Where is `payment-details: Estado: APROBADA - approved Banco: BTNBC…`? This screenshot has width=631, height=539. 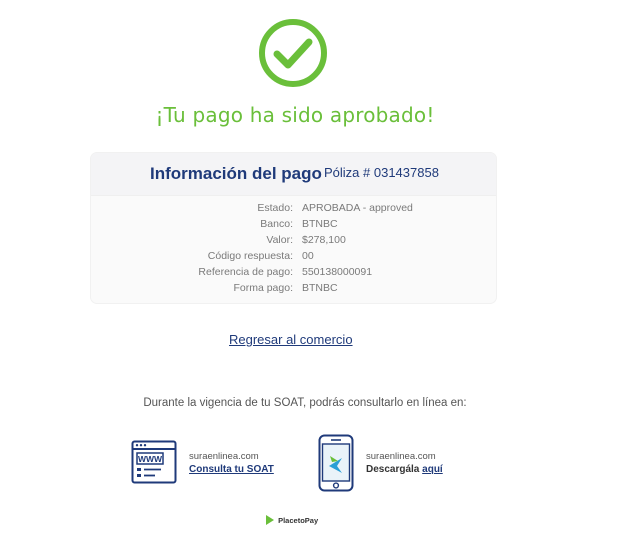
payment-details: Estado: APROBADA - approved Banco: BTNBC… is located at coordinates (293, 250).